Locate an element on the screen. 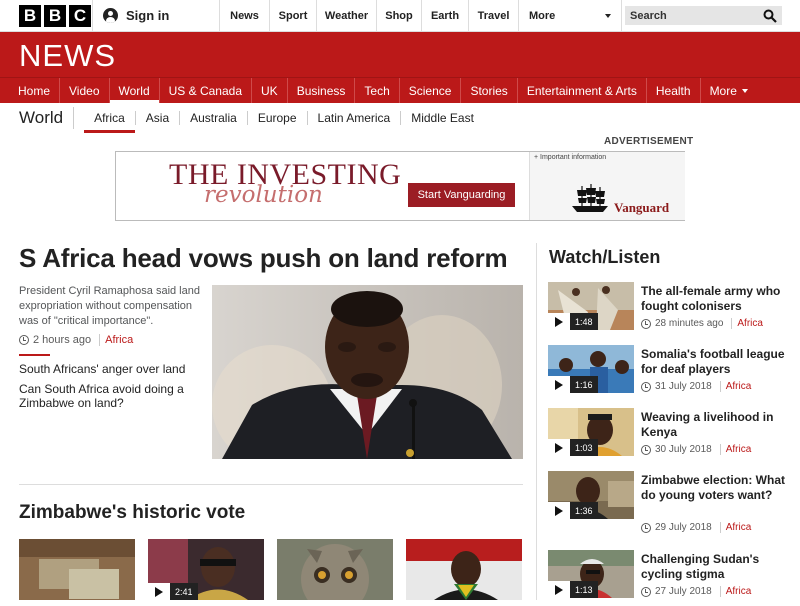 Image resolution: width=800 pixels, height=606 pixels. video-indicator: 1:36 is located at coordinates (573, 510).